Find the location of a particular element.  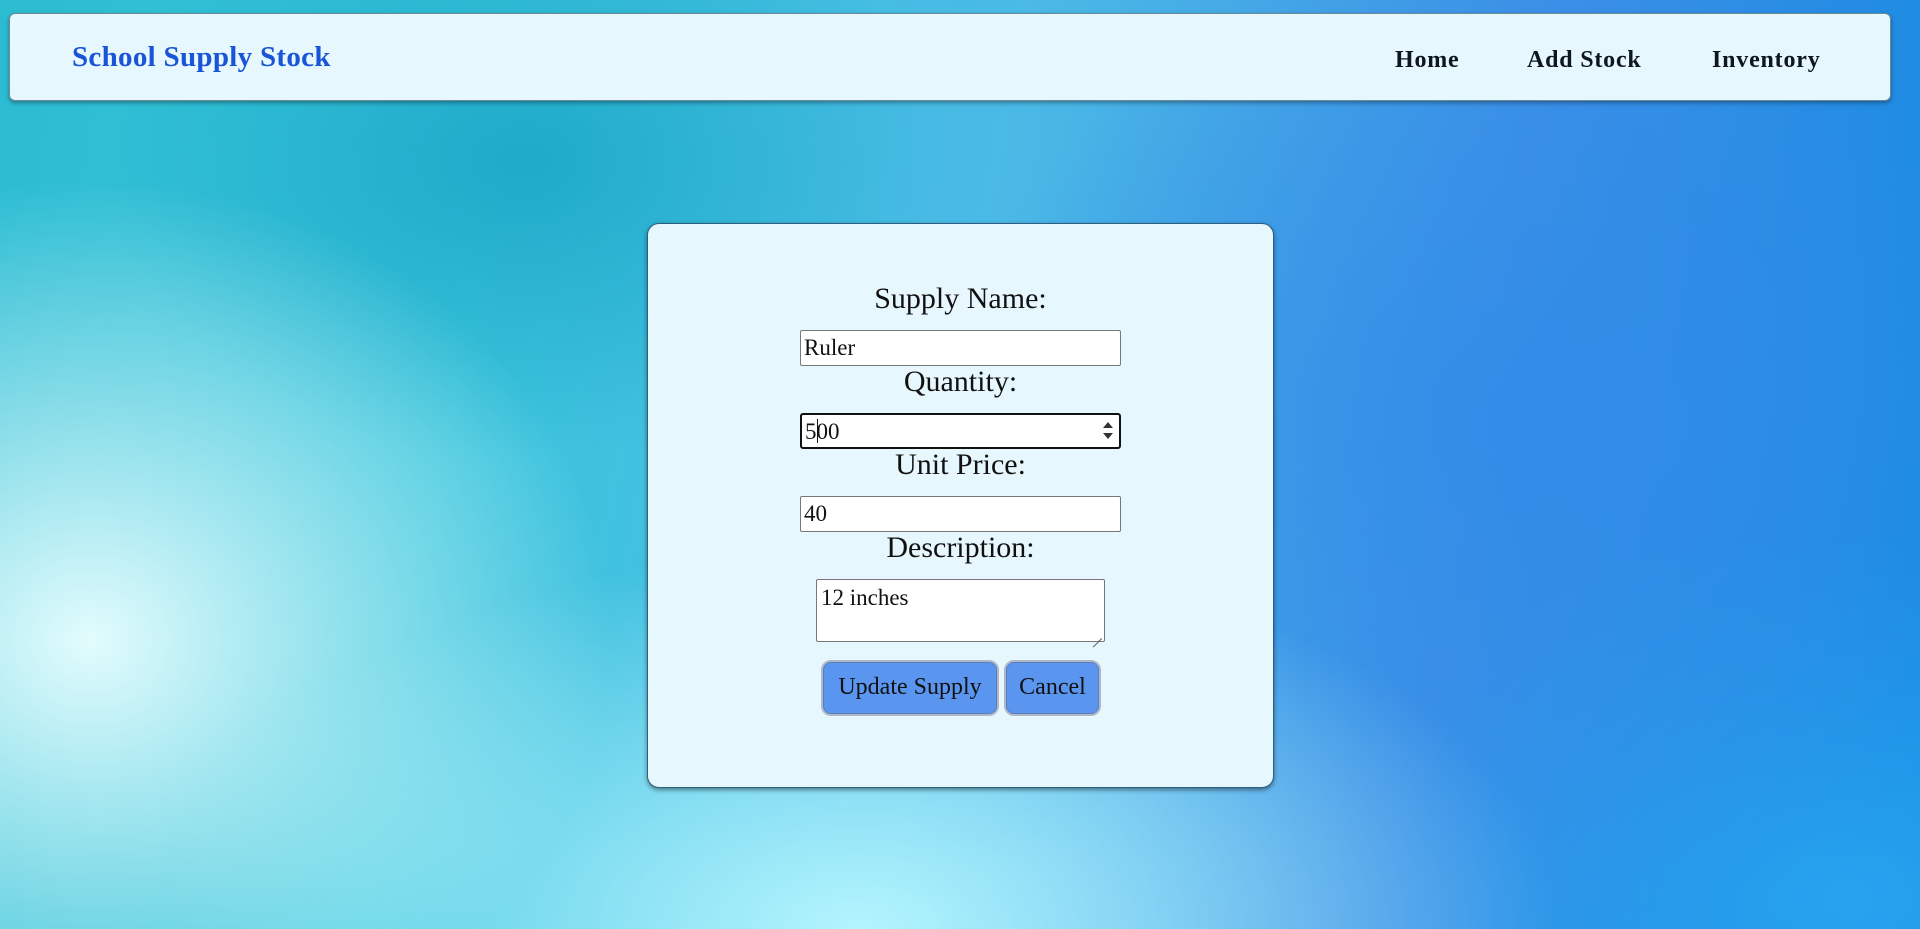

cancel-button: Cancel is located at coordinates (1052, 688).